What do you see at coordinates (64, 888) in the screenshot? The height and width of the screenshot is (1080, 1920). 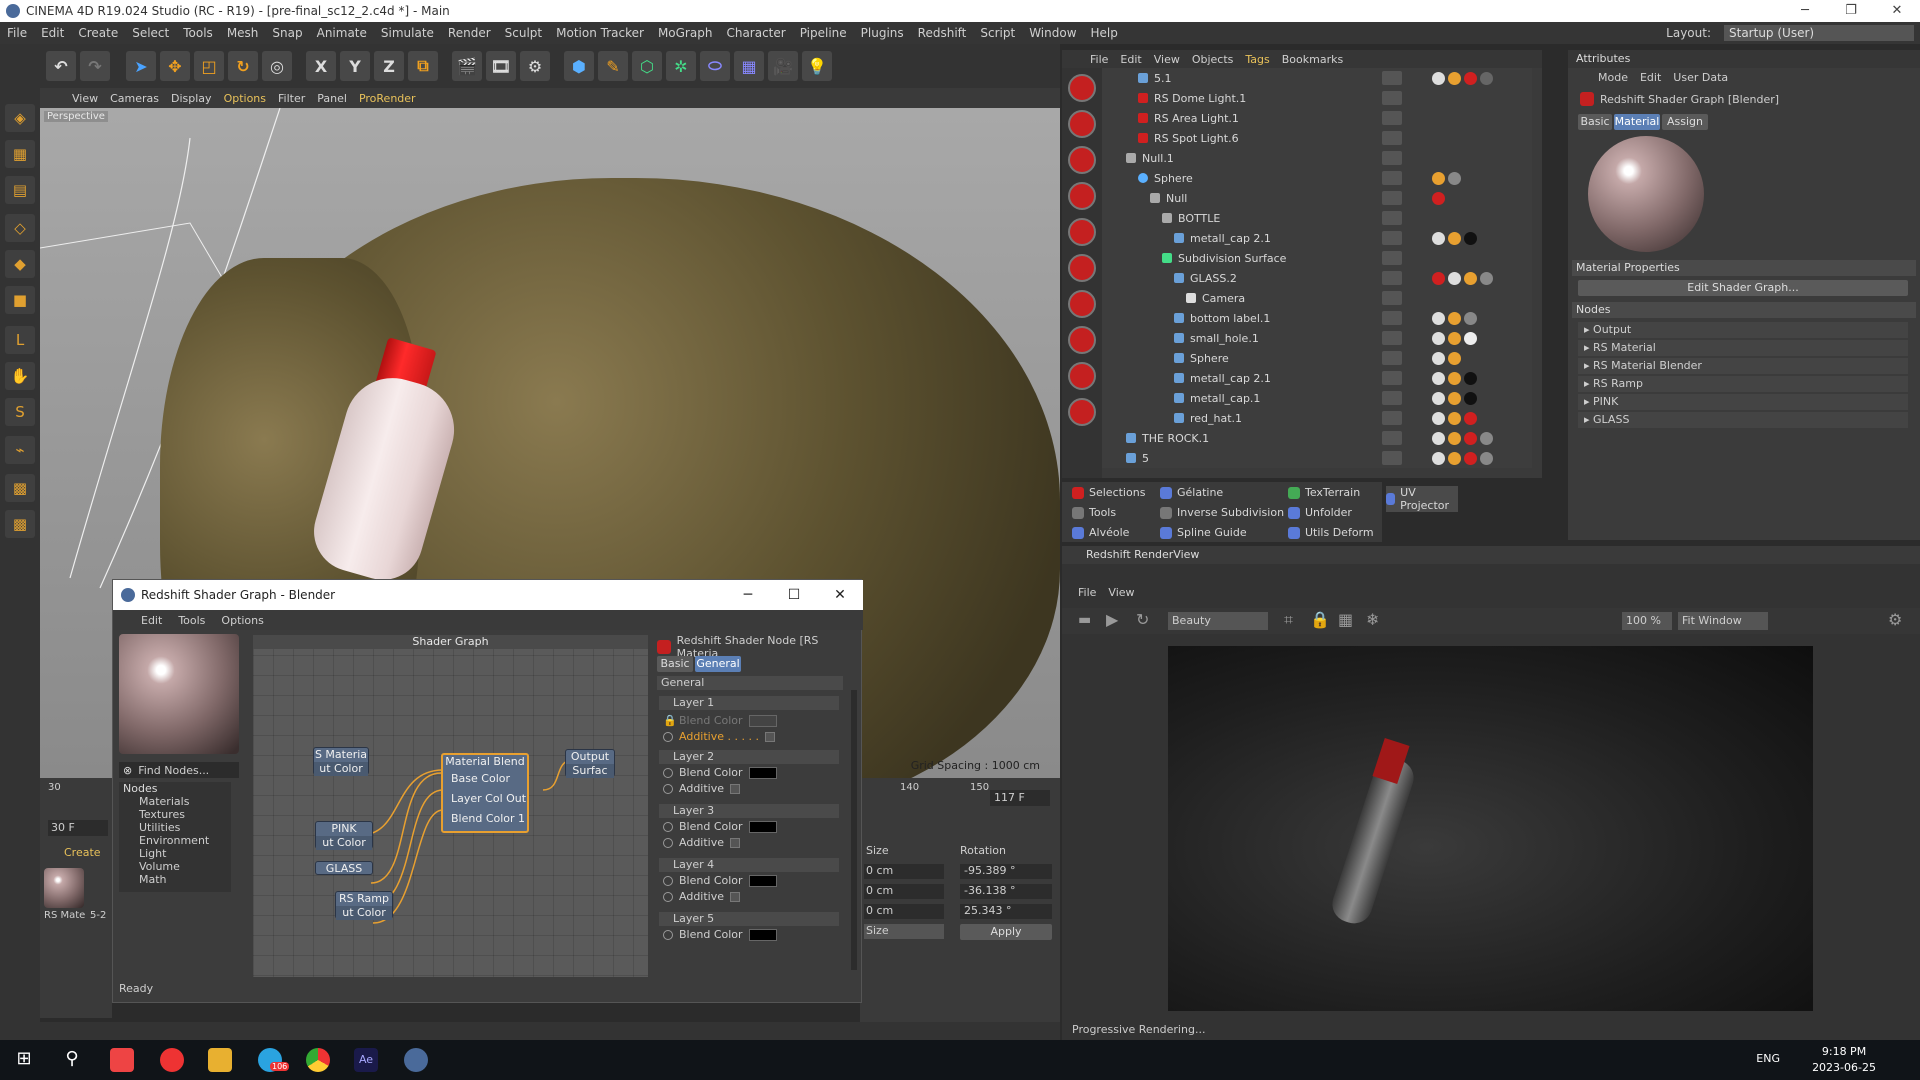 I see `material-thumbnail` at bounding box center [64, 888].